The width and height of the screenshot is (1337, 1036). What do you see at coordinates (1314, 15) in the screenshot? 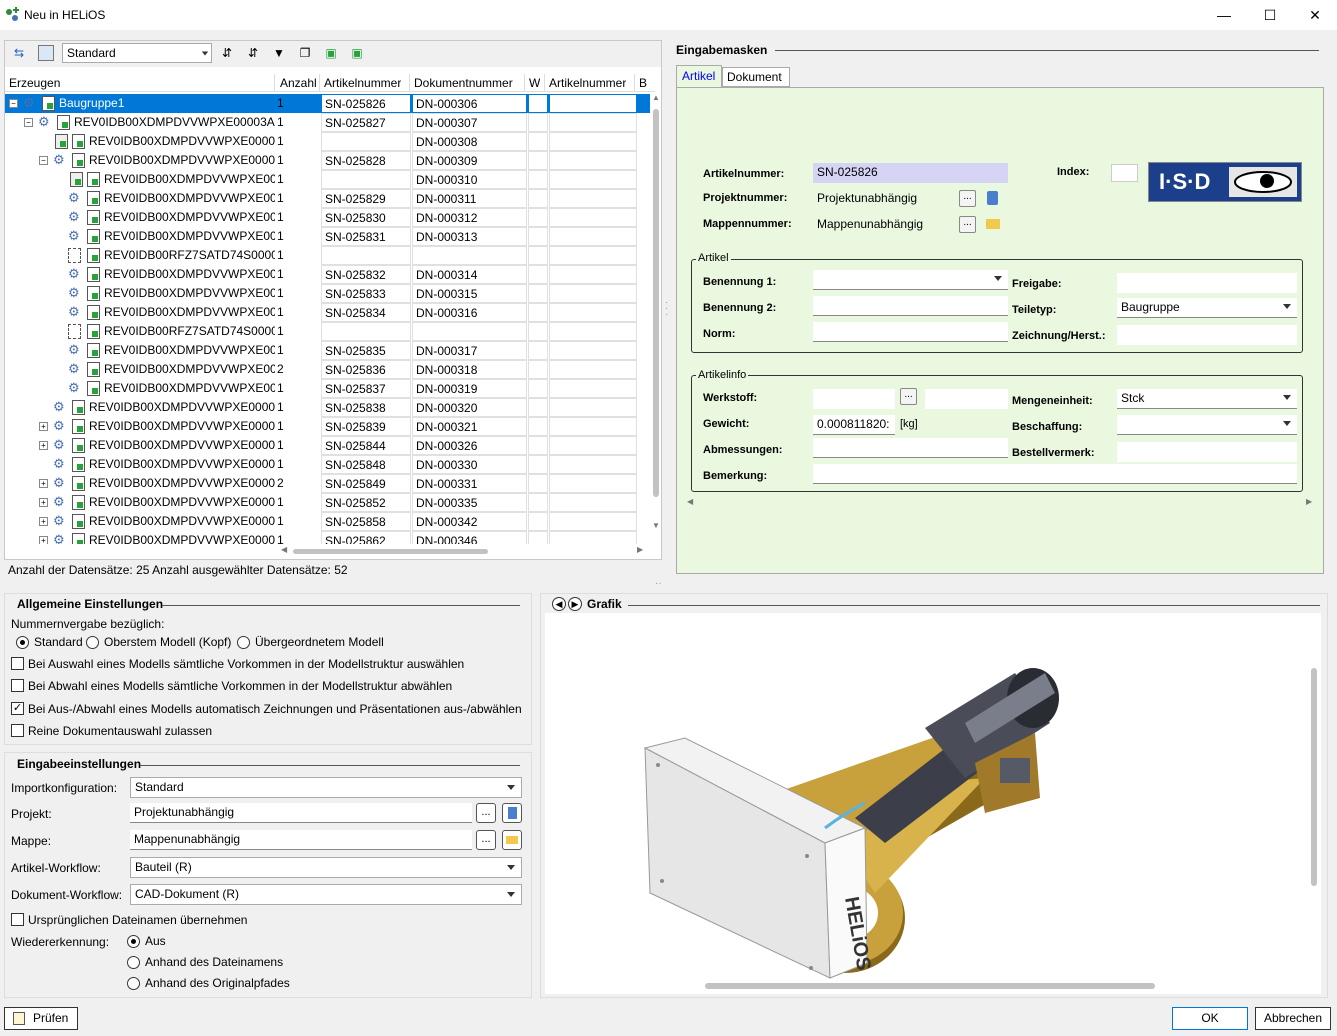
I see `close-icon: ✕` at bounding box center [1314, 15].